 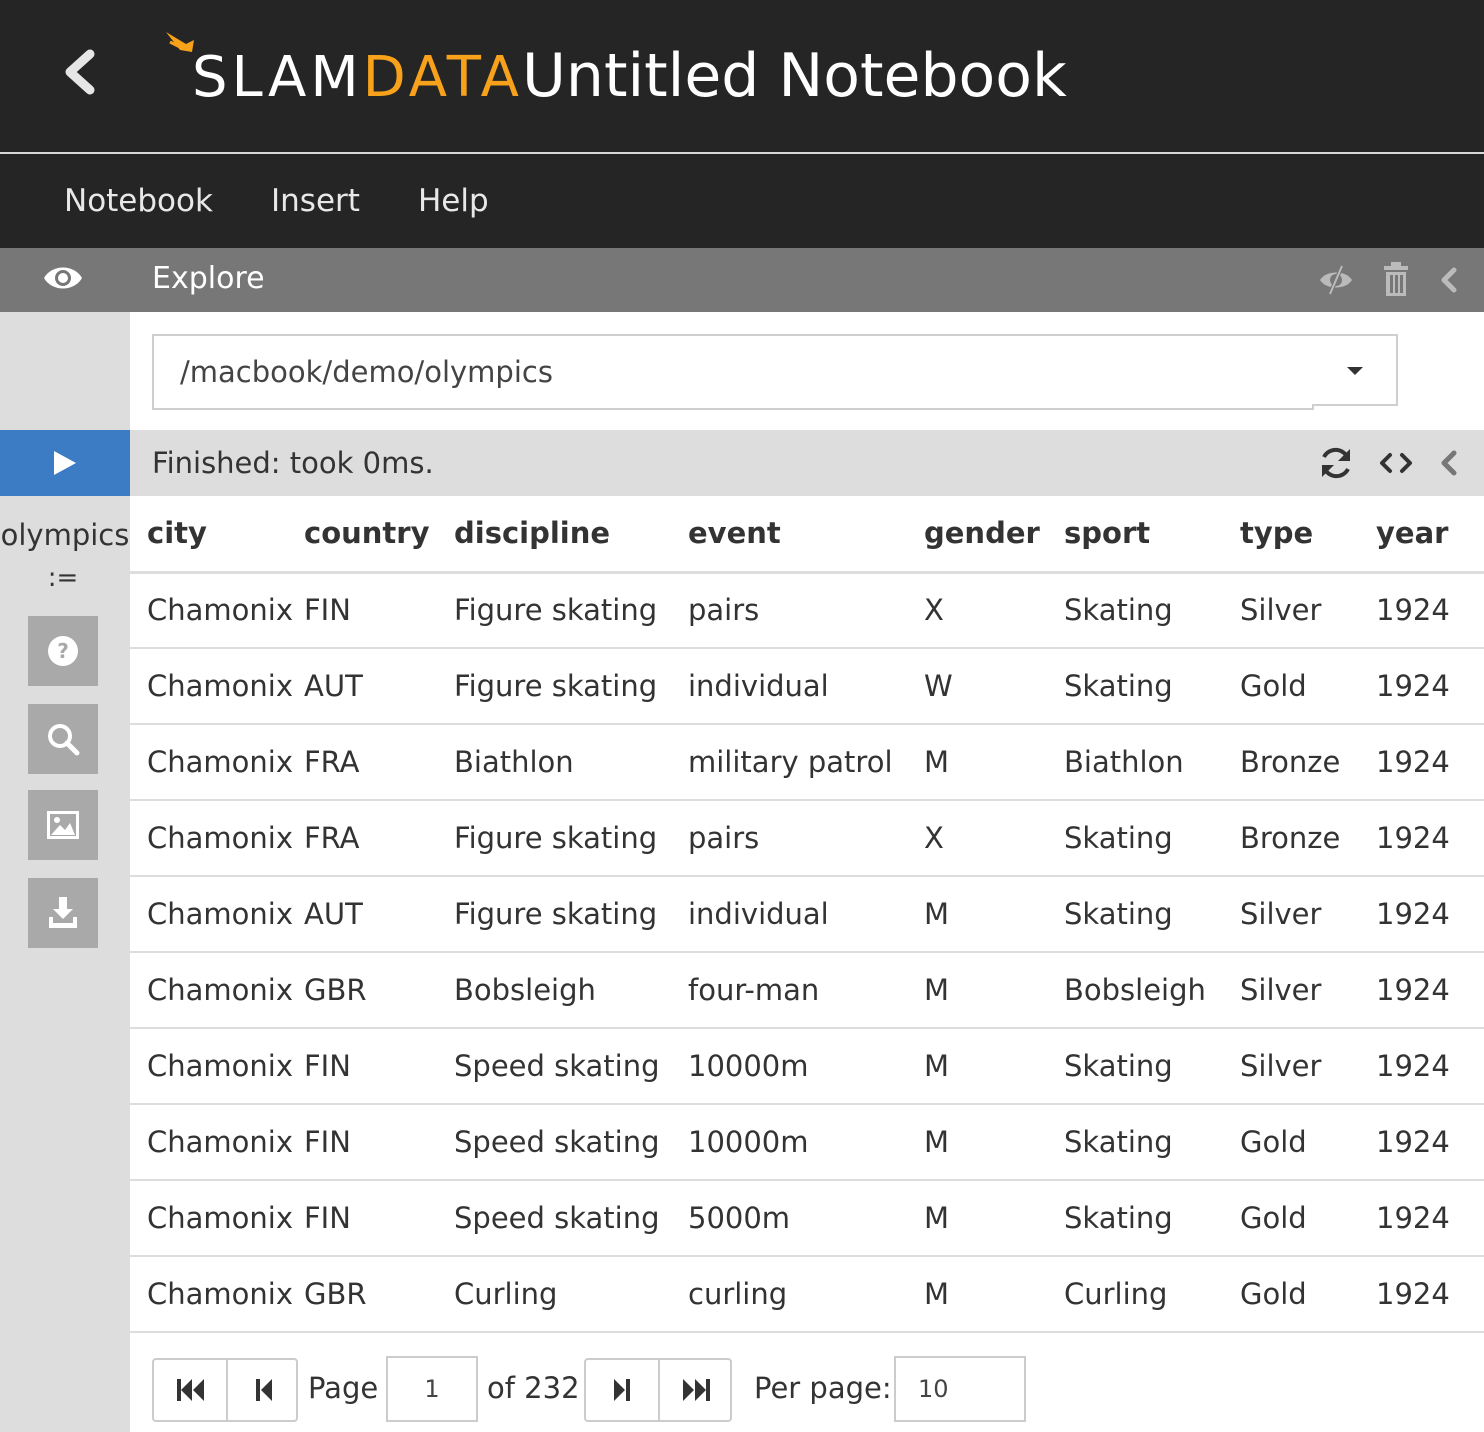 I want to click on collapse-output-button, so click(x=1450, y=463).